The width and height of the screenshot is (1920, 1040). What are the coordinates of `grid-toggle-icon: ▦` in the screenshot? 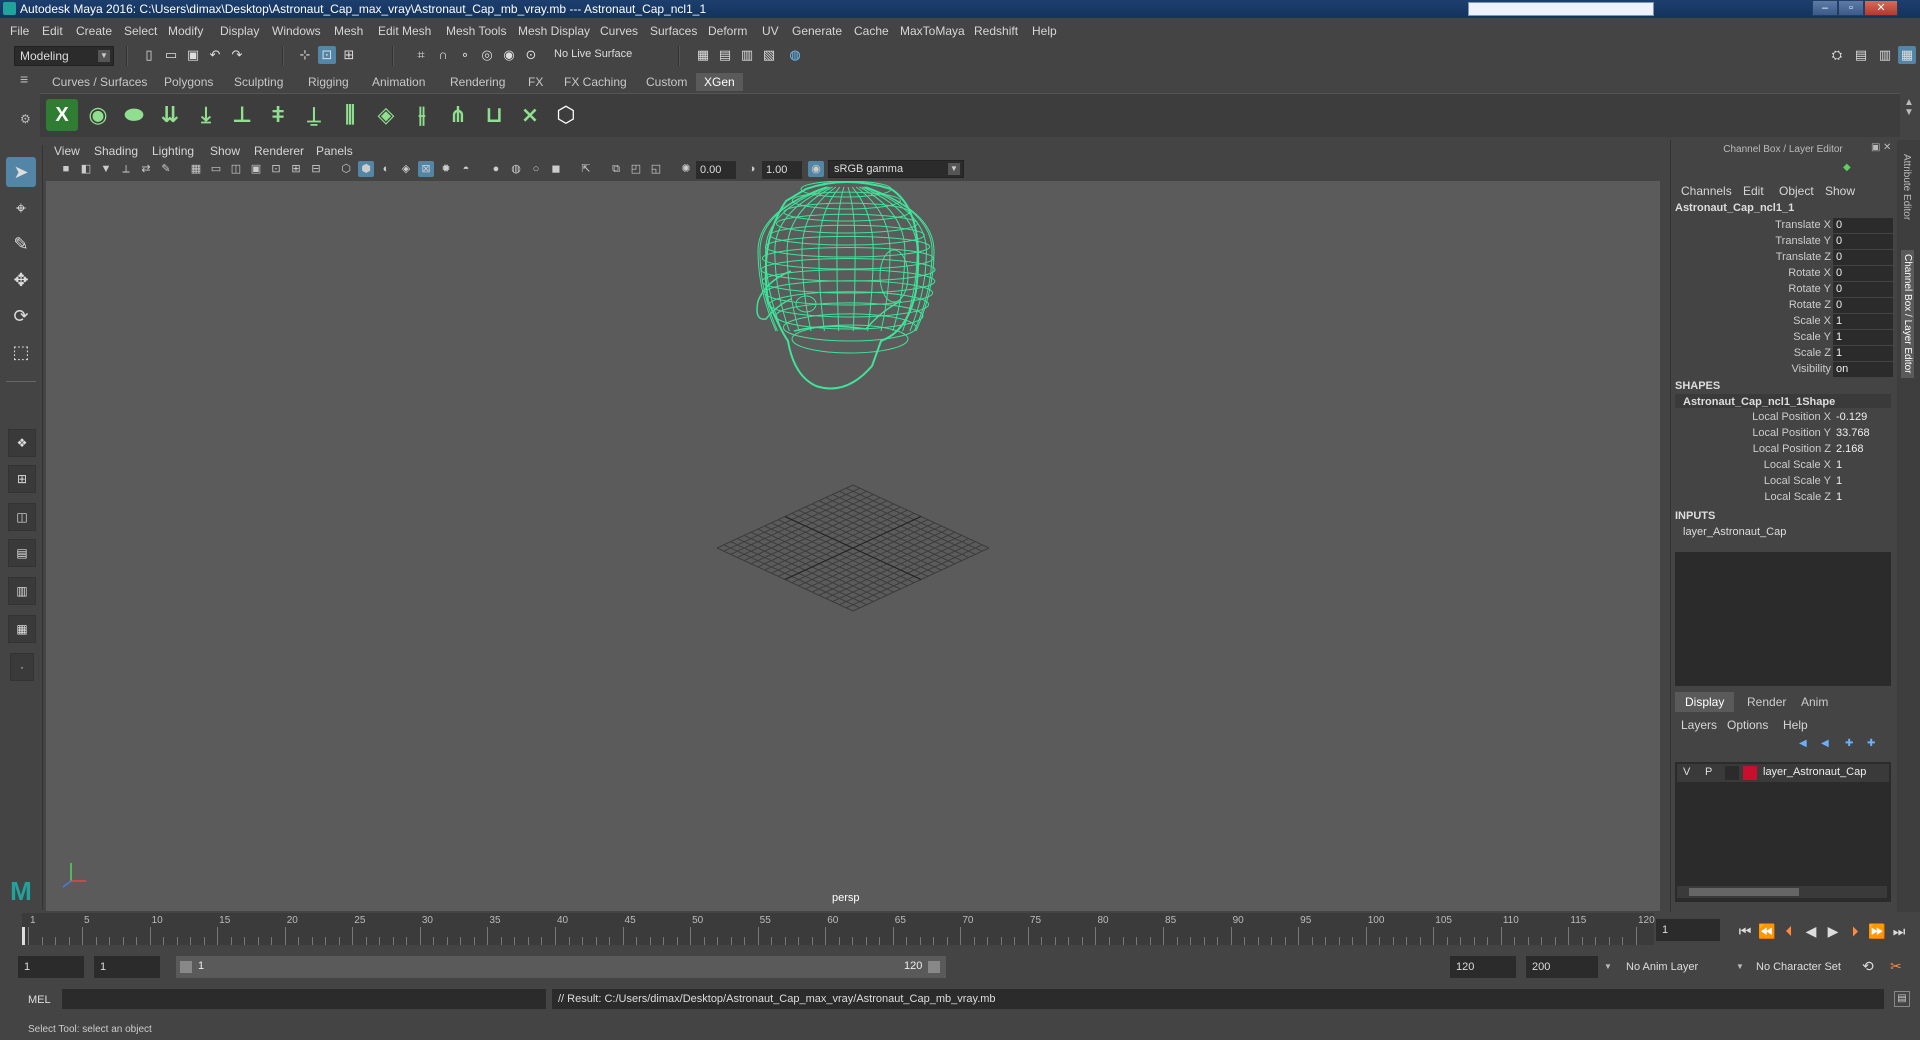 It's located at (196, 169).